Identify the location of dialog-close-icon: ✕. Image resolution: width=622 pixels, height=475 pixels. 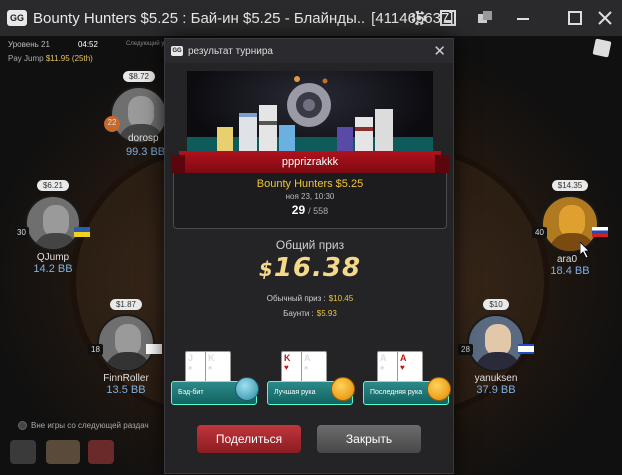
(439, 51).